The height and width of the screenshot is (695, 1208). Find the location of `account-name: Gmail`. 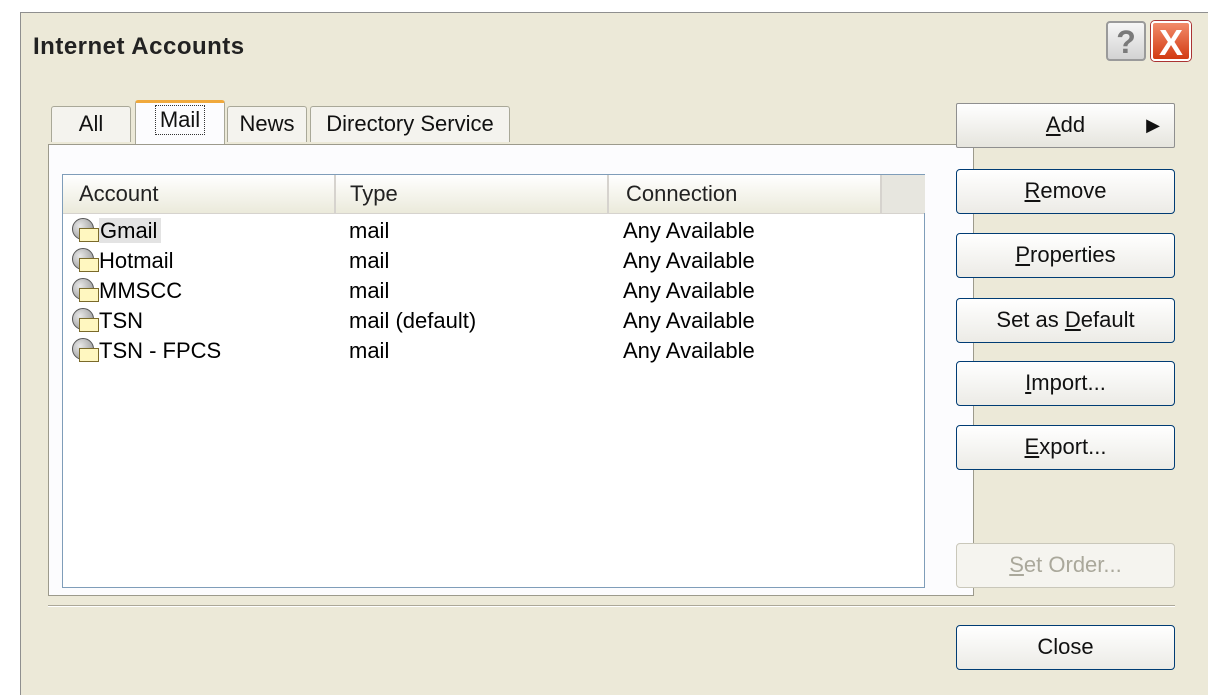

account-name: Gmail is located at coordinates (130, 230).